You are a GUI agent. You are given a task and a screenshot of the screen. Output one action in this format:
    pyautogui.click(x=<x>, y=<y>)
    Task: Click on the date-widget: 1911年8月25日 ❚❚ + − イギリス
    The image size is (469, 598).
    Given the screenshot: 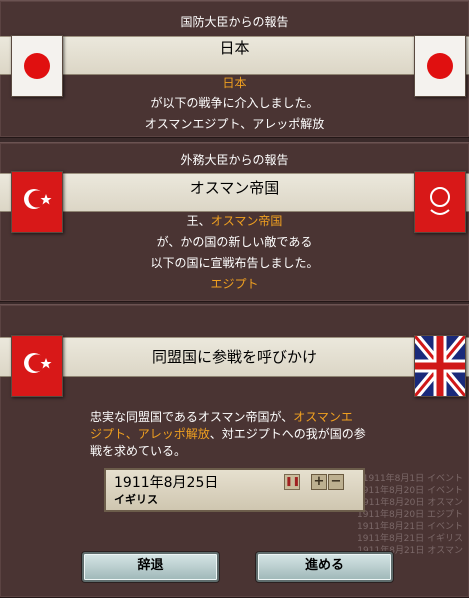 What is the action you would take?
    pyautogui.click(x=234, y=490)
    